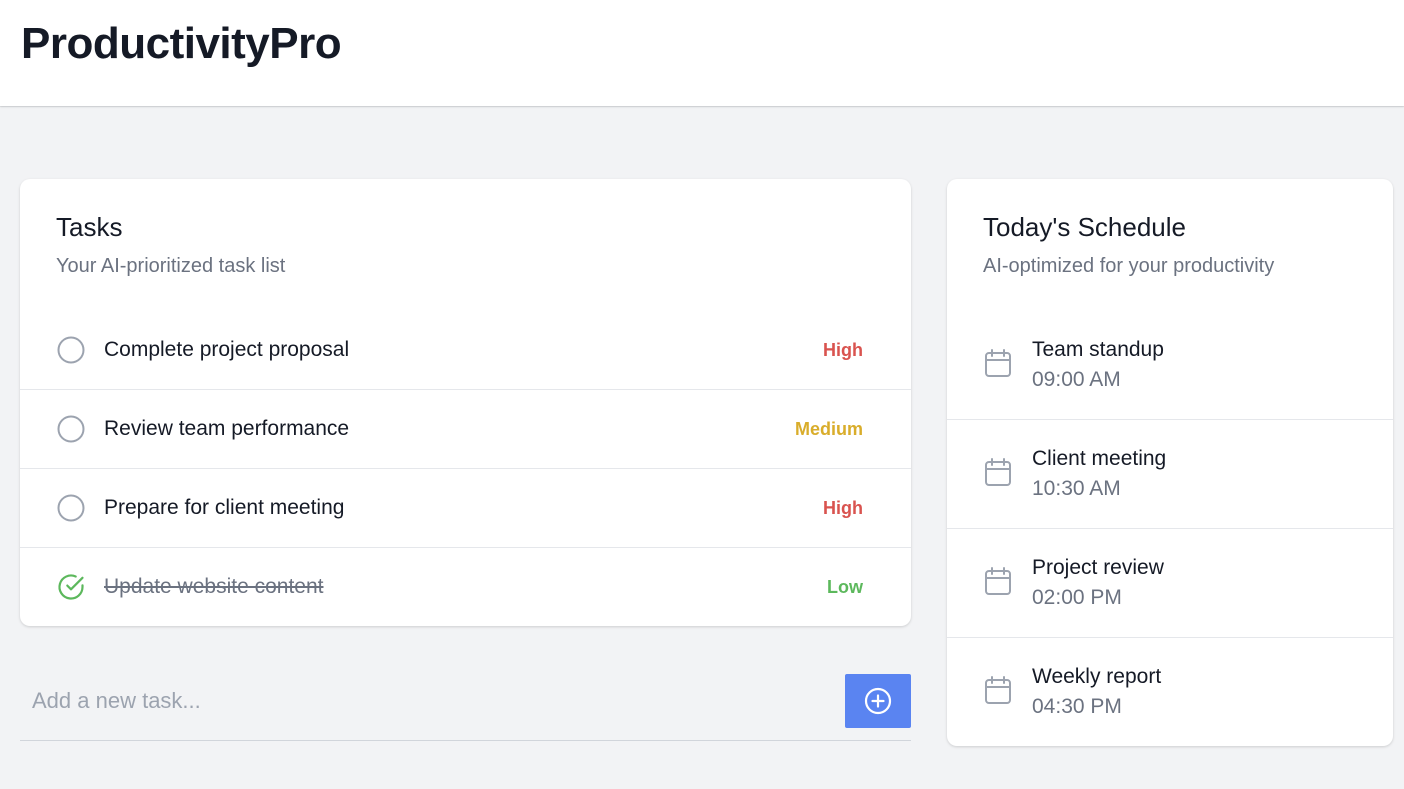 The width and height of the screenshot is (1404, 789). I want to click on event-time: 04:30 PM, so click(1077, 706).